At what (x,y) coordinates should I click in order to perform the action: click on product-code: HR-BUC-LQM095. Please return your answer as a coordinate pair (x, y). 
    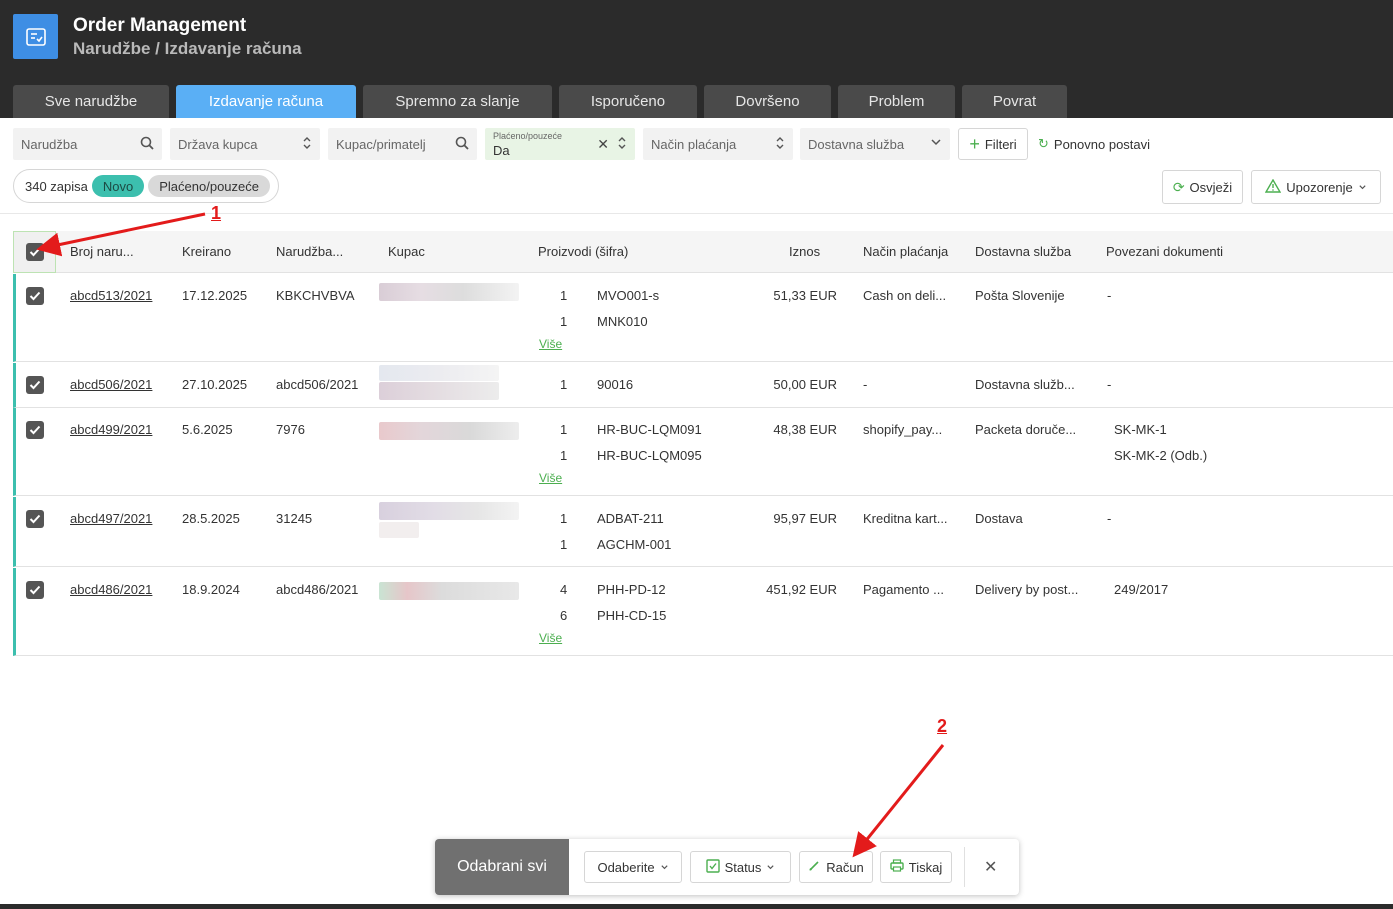
    Looking at the image, I should click on (649, 455).